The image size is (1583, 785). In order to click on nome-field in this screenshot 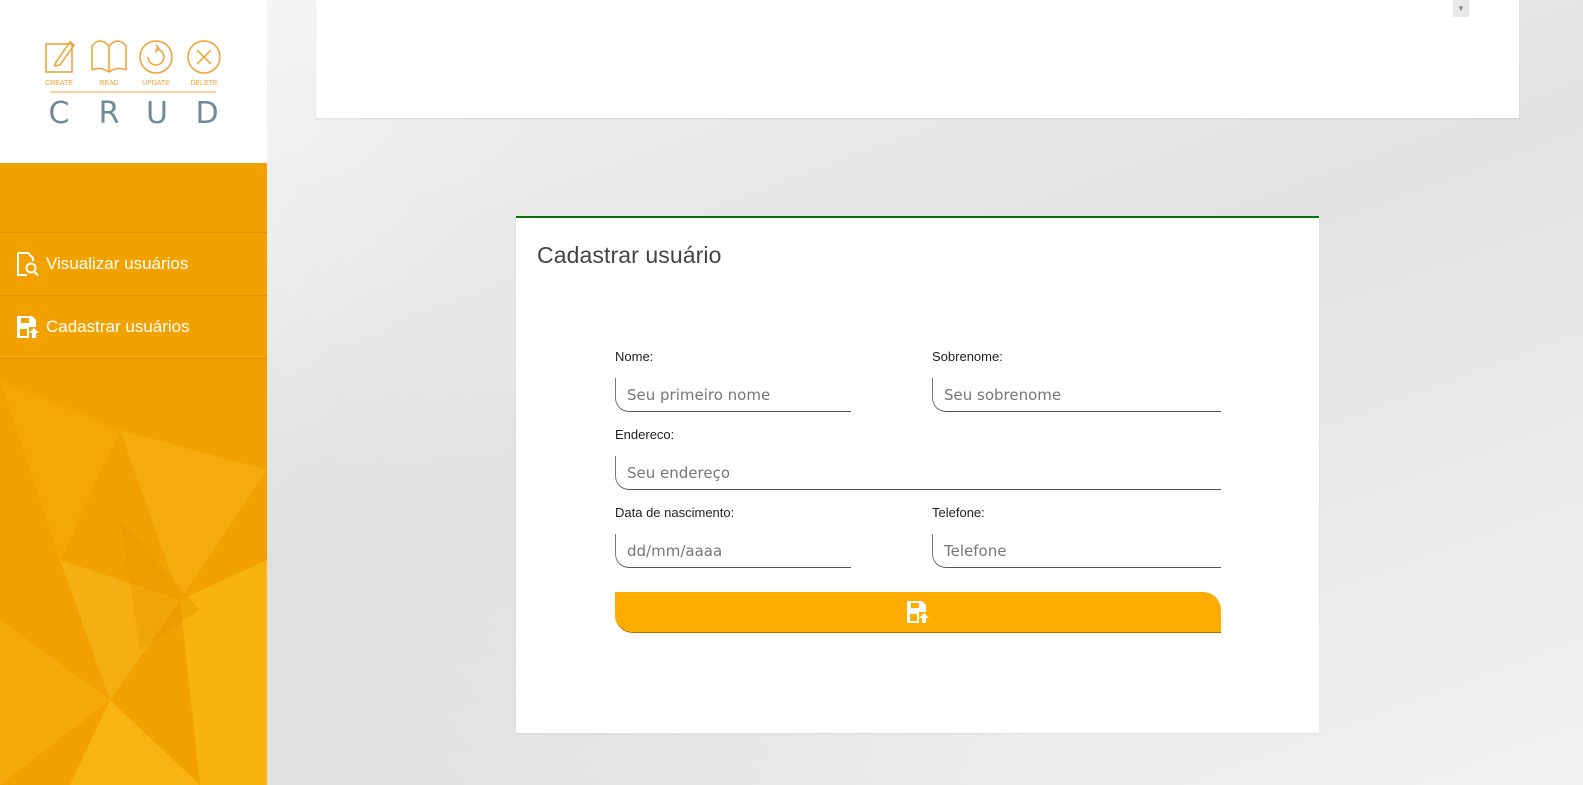, I will do `click(733, 395)`.